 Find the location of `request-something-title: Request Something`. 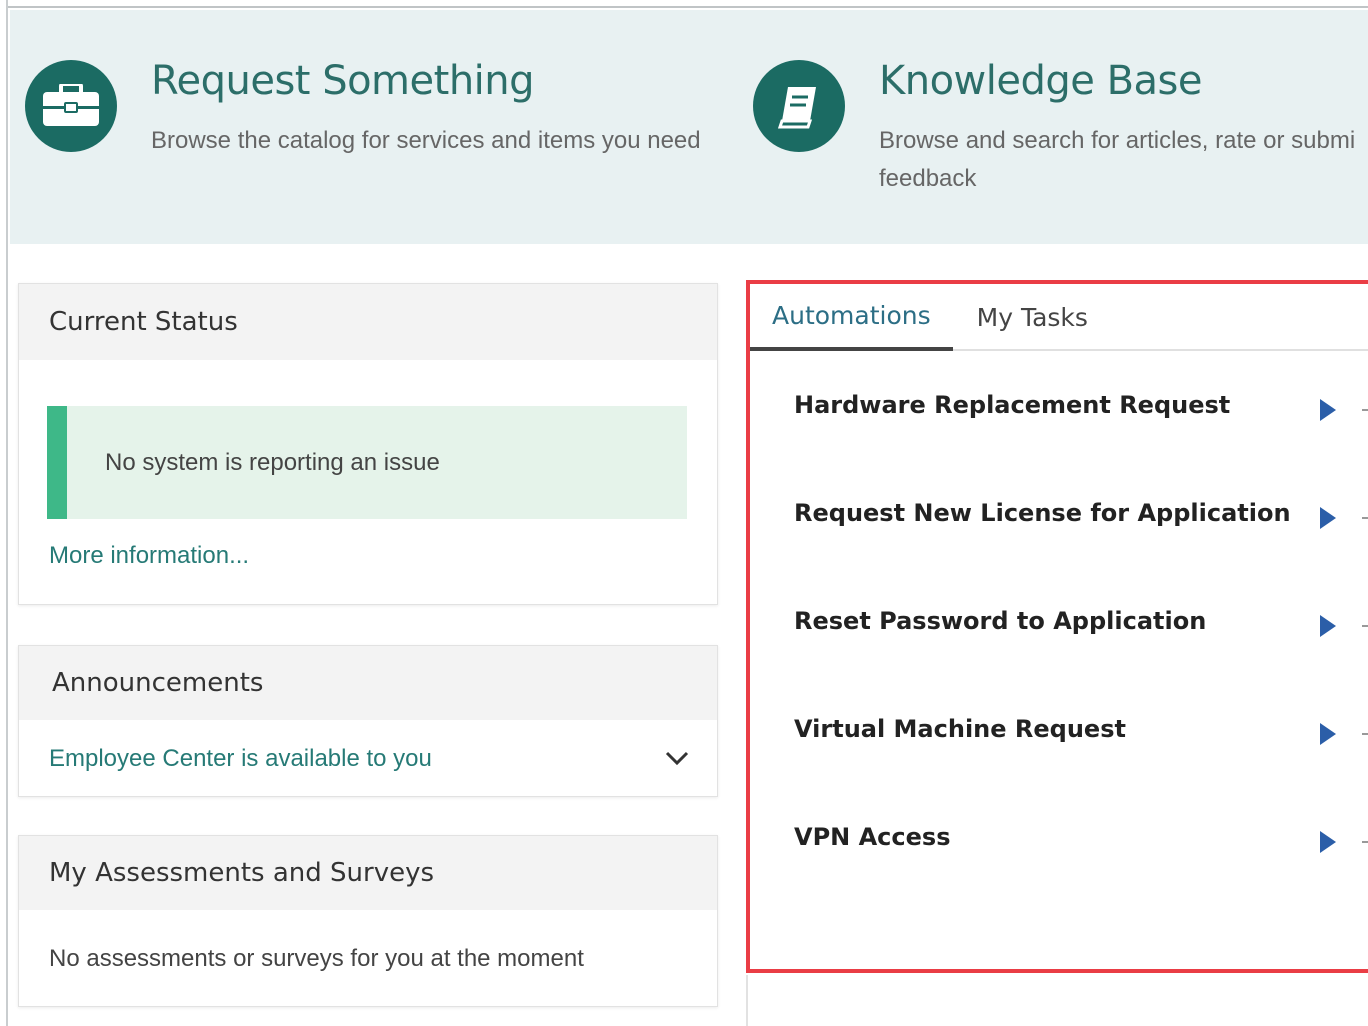

request-something-title: Request Something is located at coordinates (426, 81).